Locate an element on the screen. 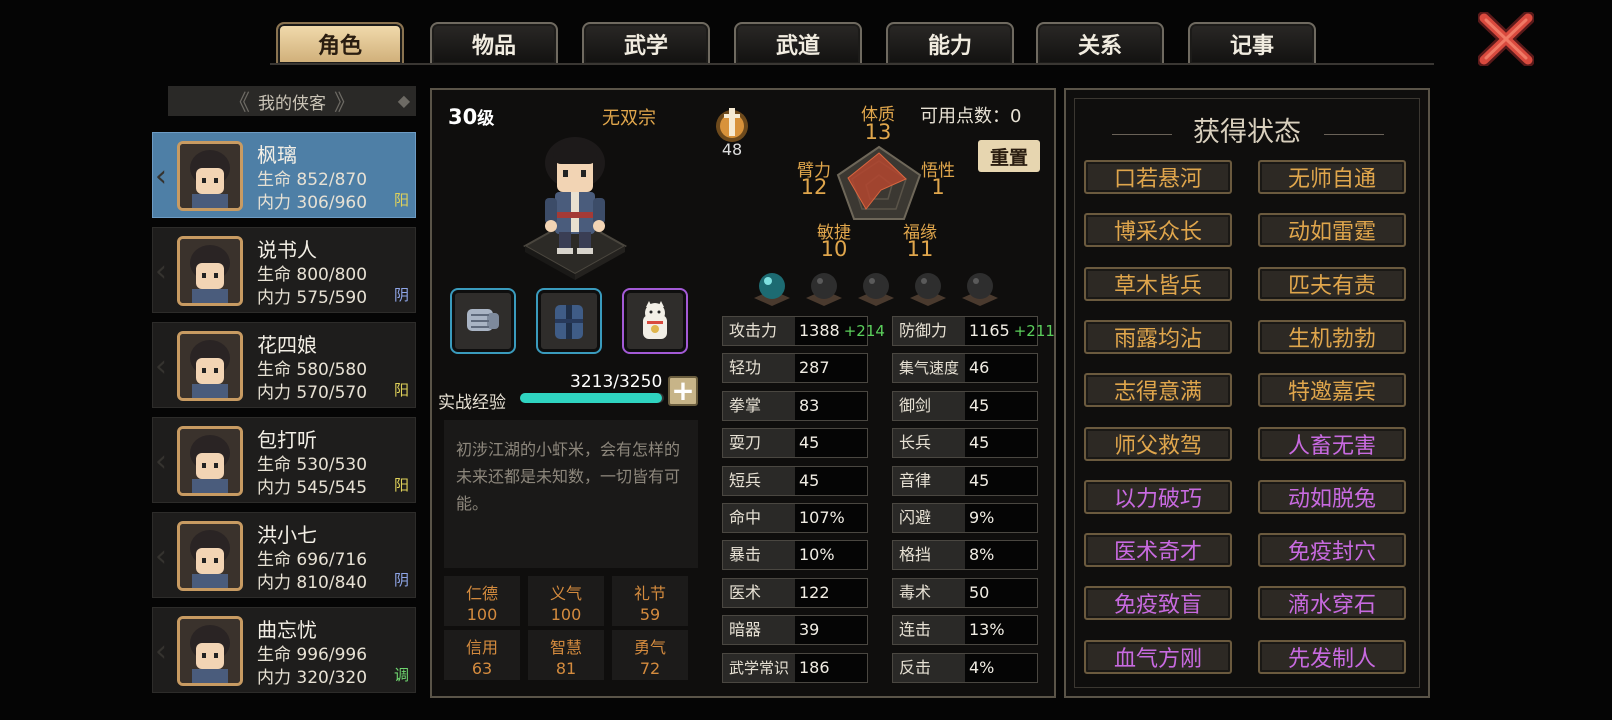 This screenshot has width=1612, height=720. hero-card: ‹ 花四娘 生命 580/580 内力 570/570 阳 is located at coordinates (284, 365).